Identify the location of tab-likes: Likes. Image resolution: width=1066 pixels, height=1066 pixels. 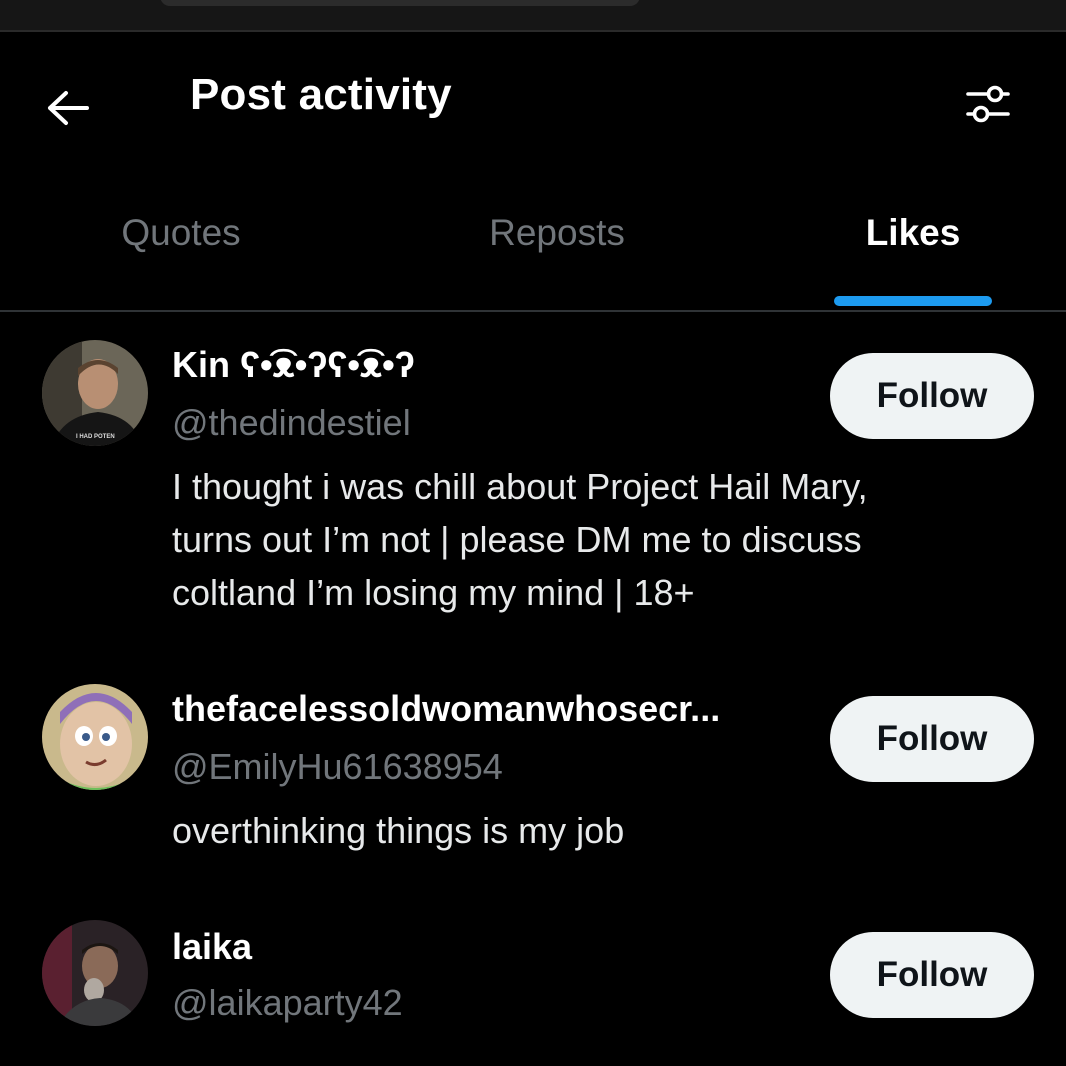
(913, 233).